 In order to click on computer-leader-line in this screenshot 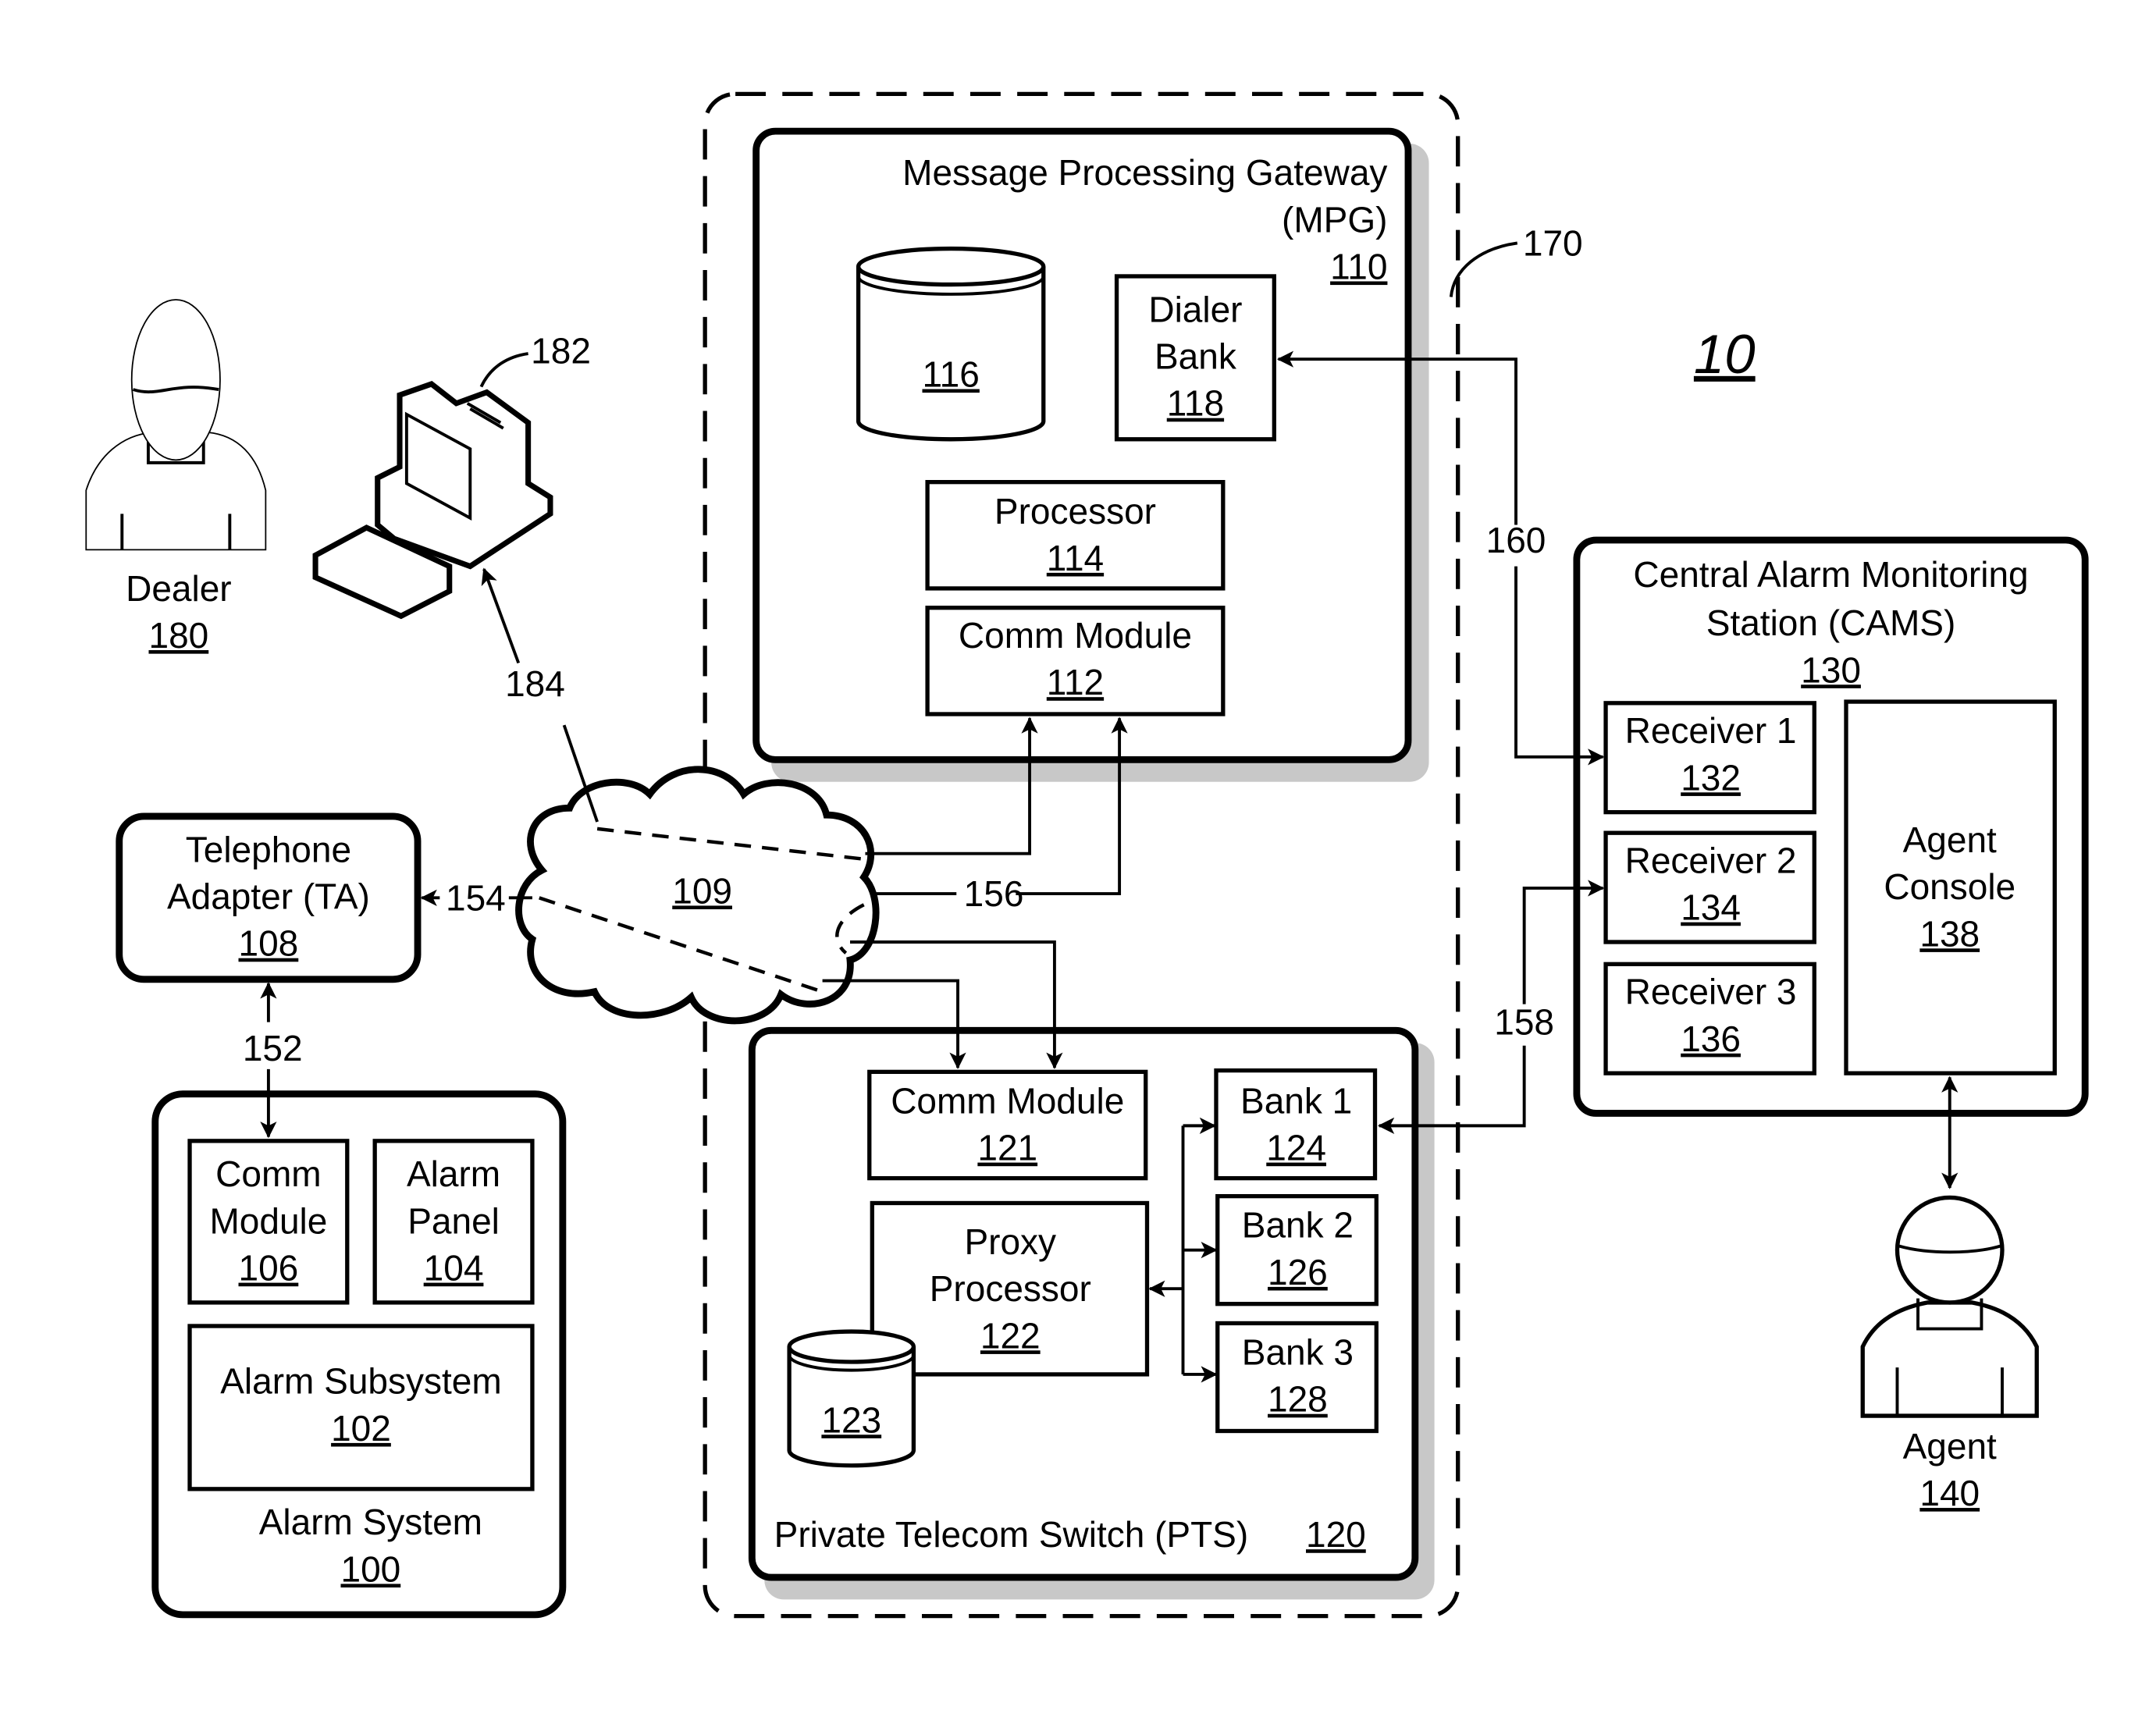, I will do `click(503, 370)`.